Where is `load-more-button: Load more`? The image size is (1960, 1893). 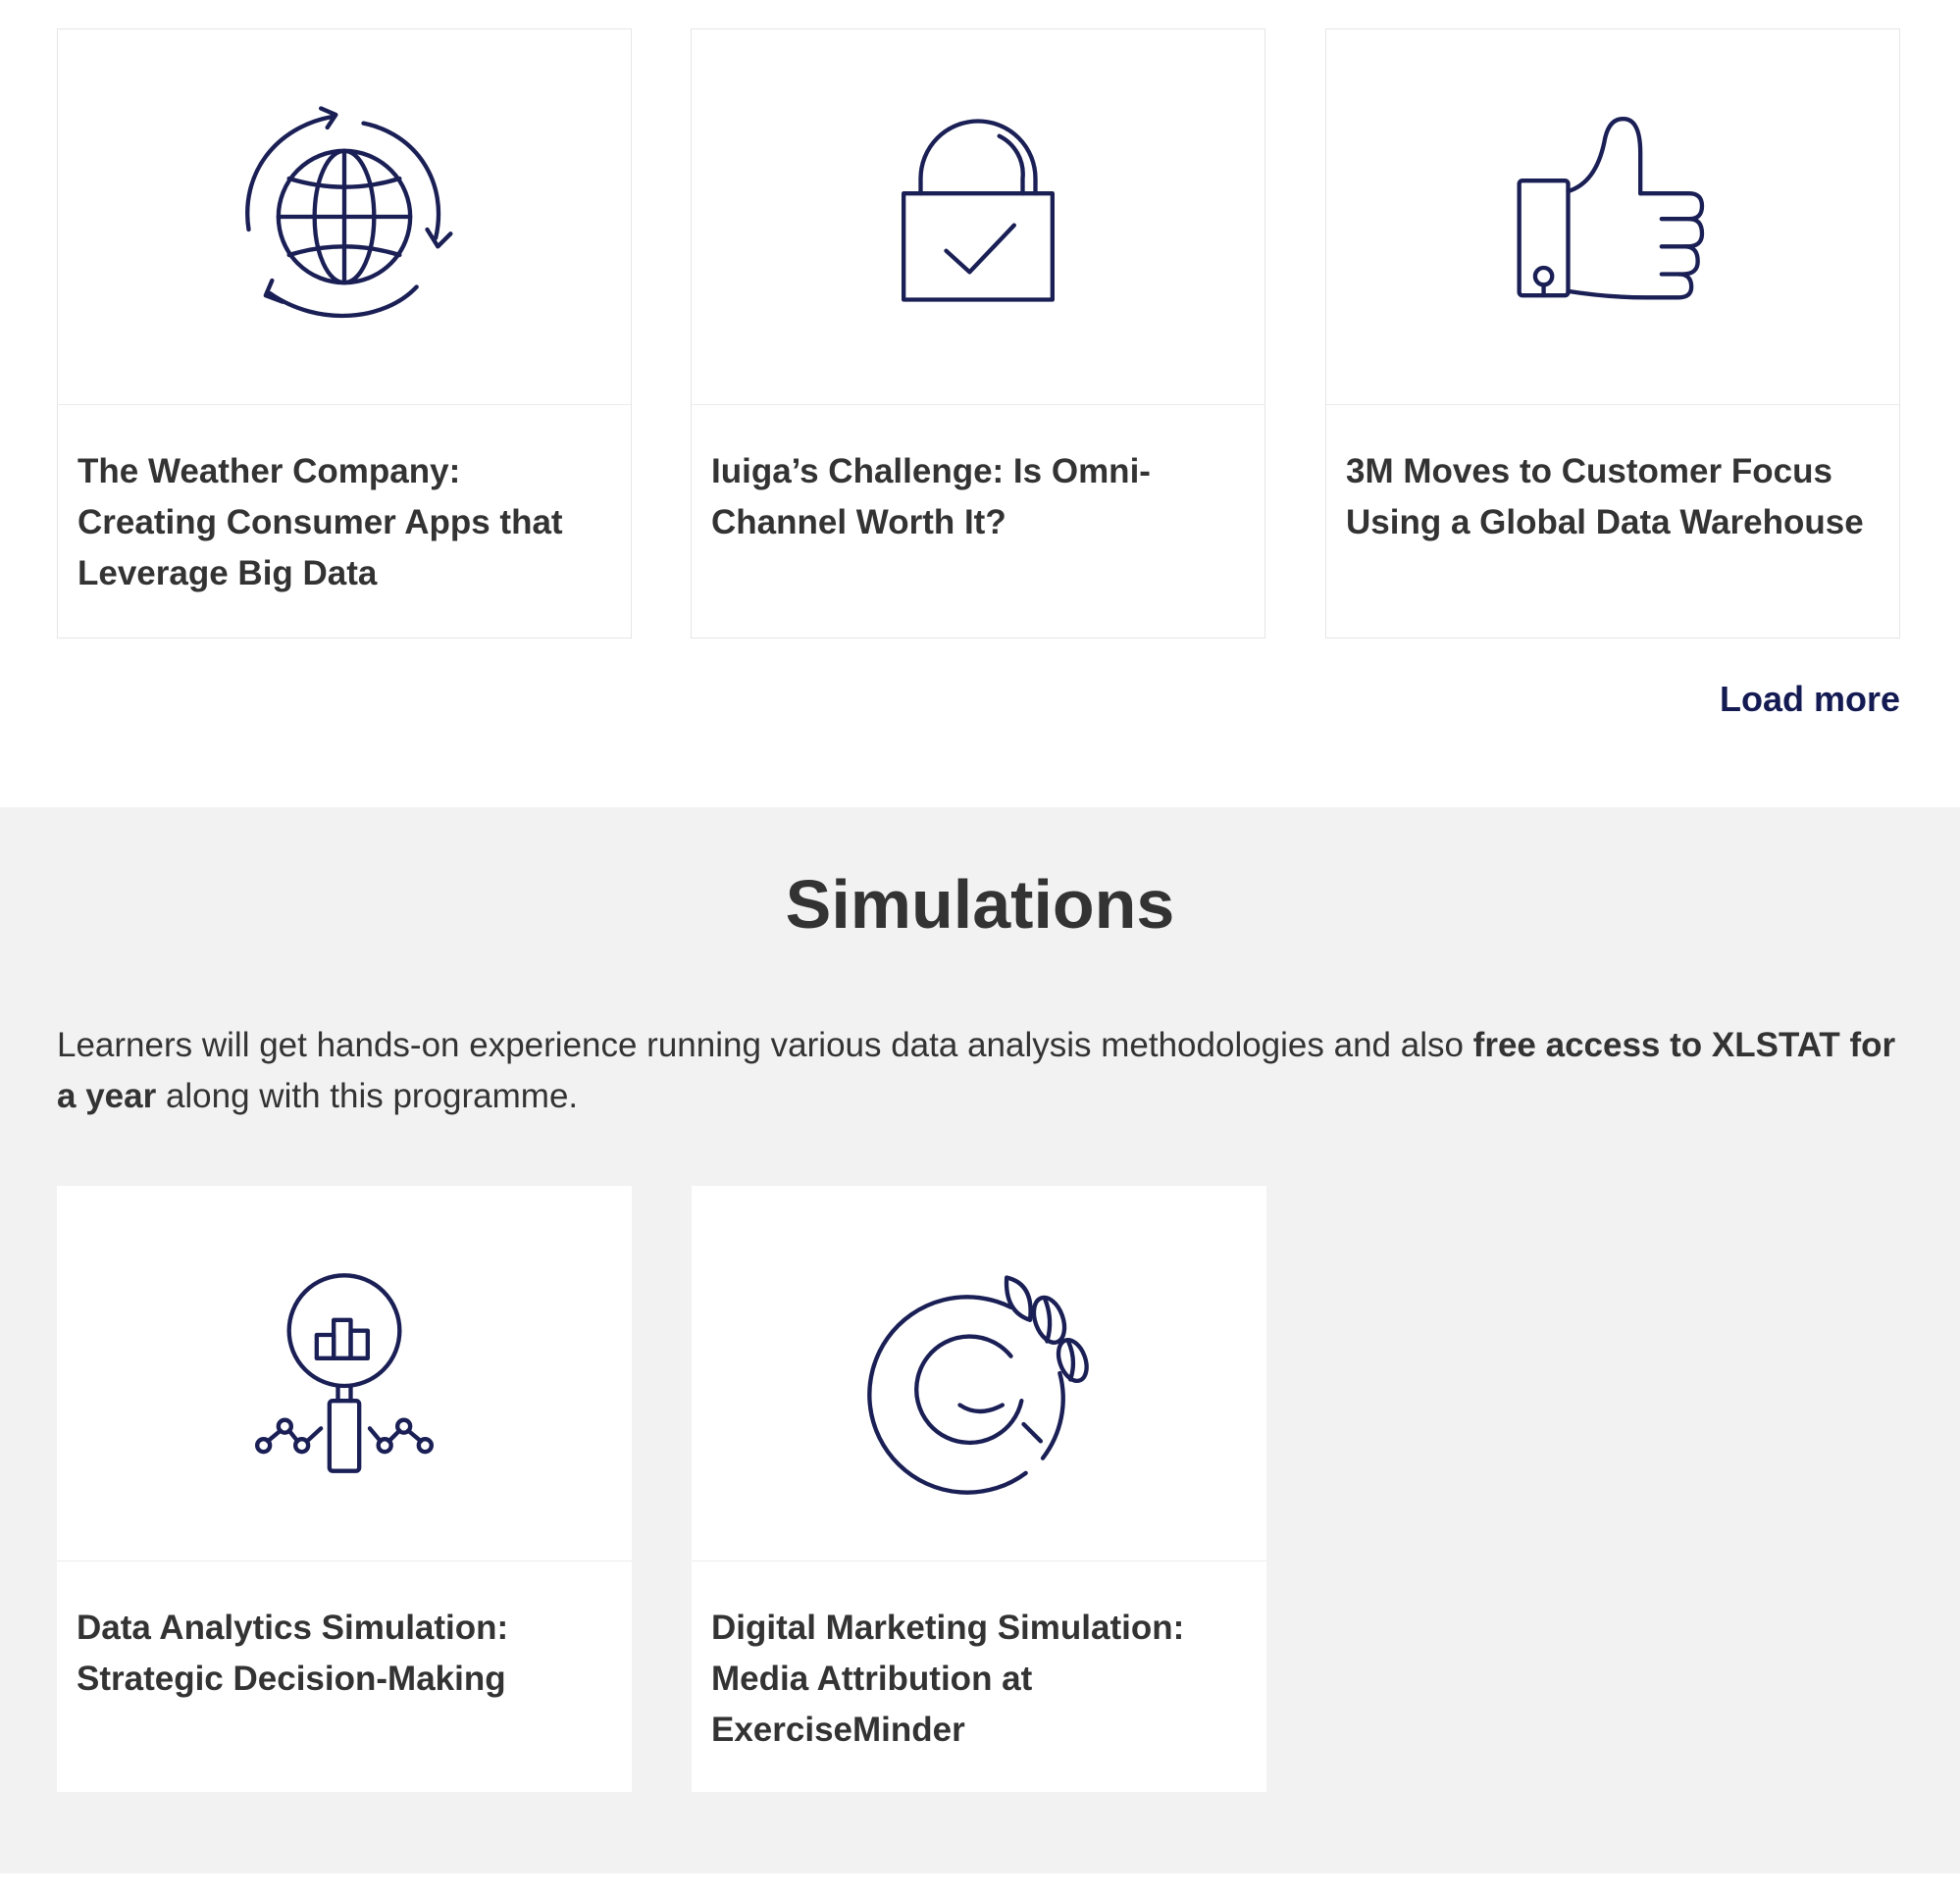
load-more-button: Load more is located at coordinates (1810, 699).